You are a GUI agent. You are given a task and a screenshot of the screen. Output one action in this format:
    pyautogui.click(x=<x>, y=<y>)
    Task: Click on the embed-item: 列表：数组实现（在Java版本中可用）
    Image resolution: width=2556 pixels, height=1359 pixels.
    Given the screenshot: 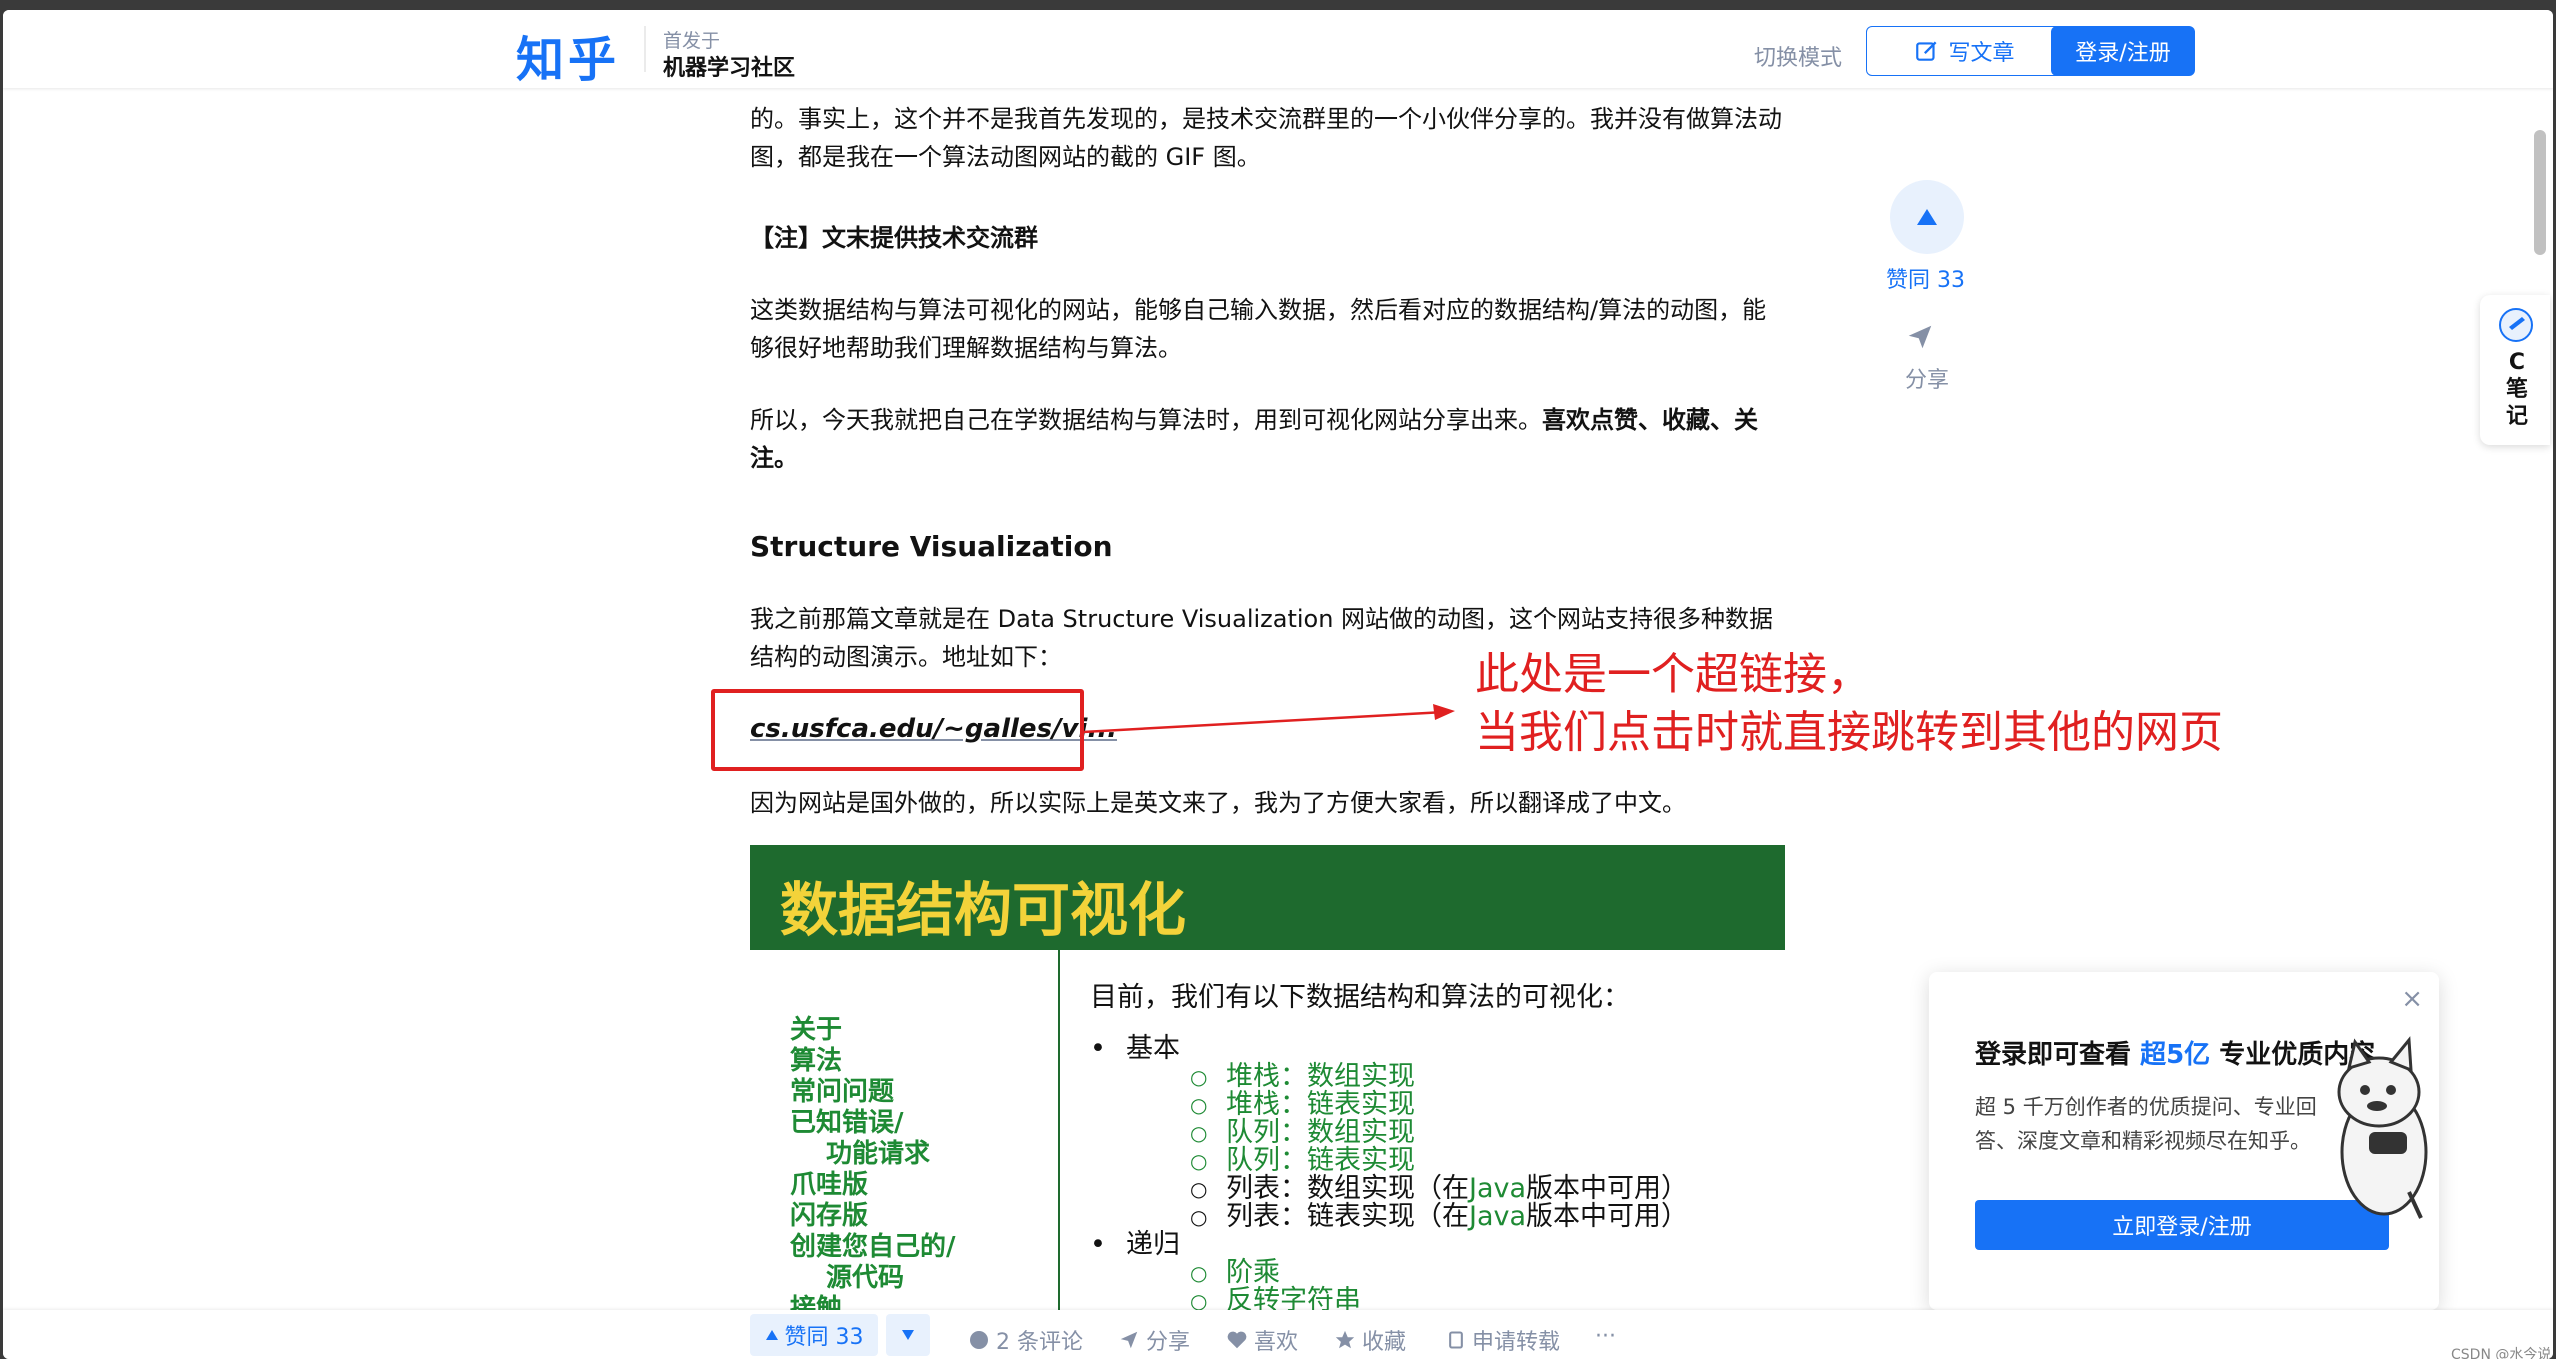 What is the action you would take?
    pyautogui.click(x=1389, y=1188)
    